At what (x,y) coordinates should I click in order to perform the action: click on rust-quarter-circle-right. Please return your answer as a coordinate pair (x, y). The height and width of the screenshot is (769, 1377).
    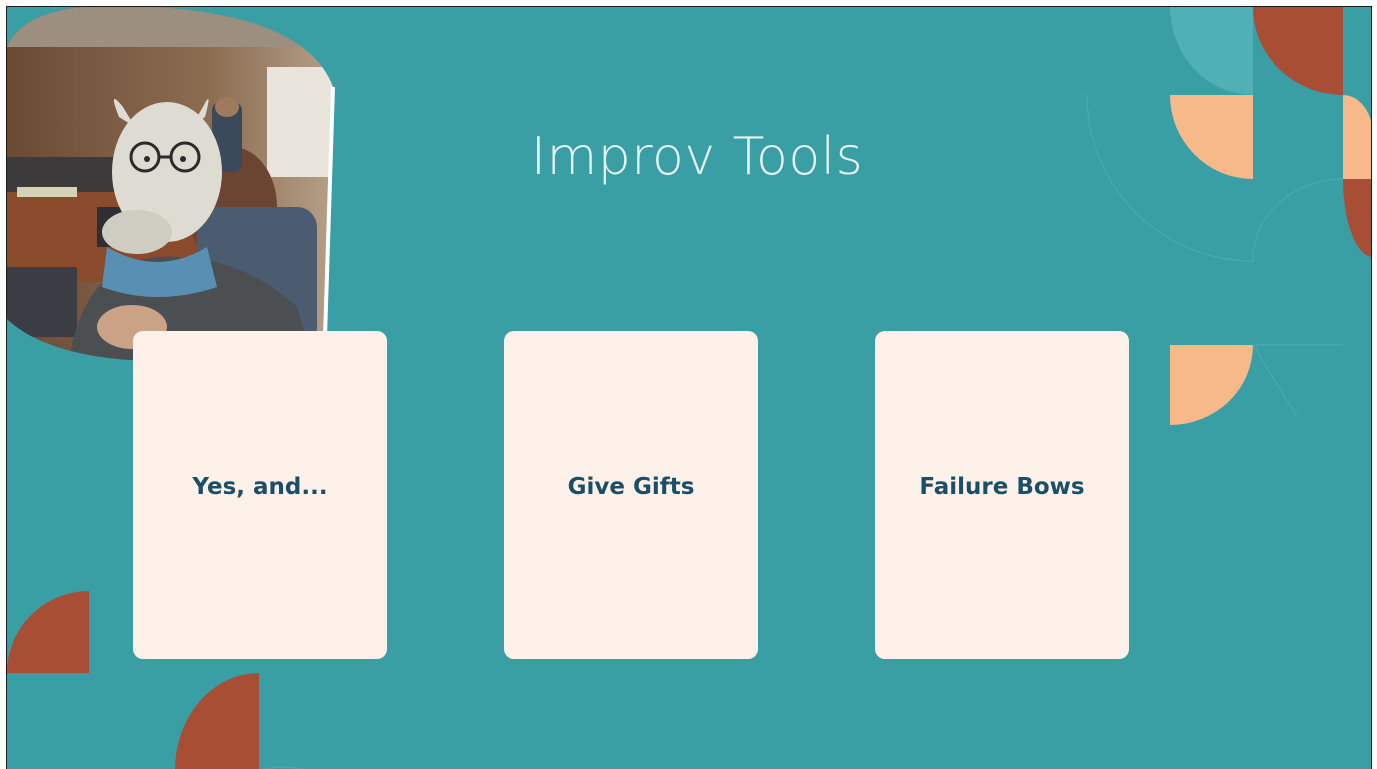
    Looking at the image, I should click on (1357, 218).